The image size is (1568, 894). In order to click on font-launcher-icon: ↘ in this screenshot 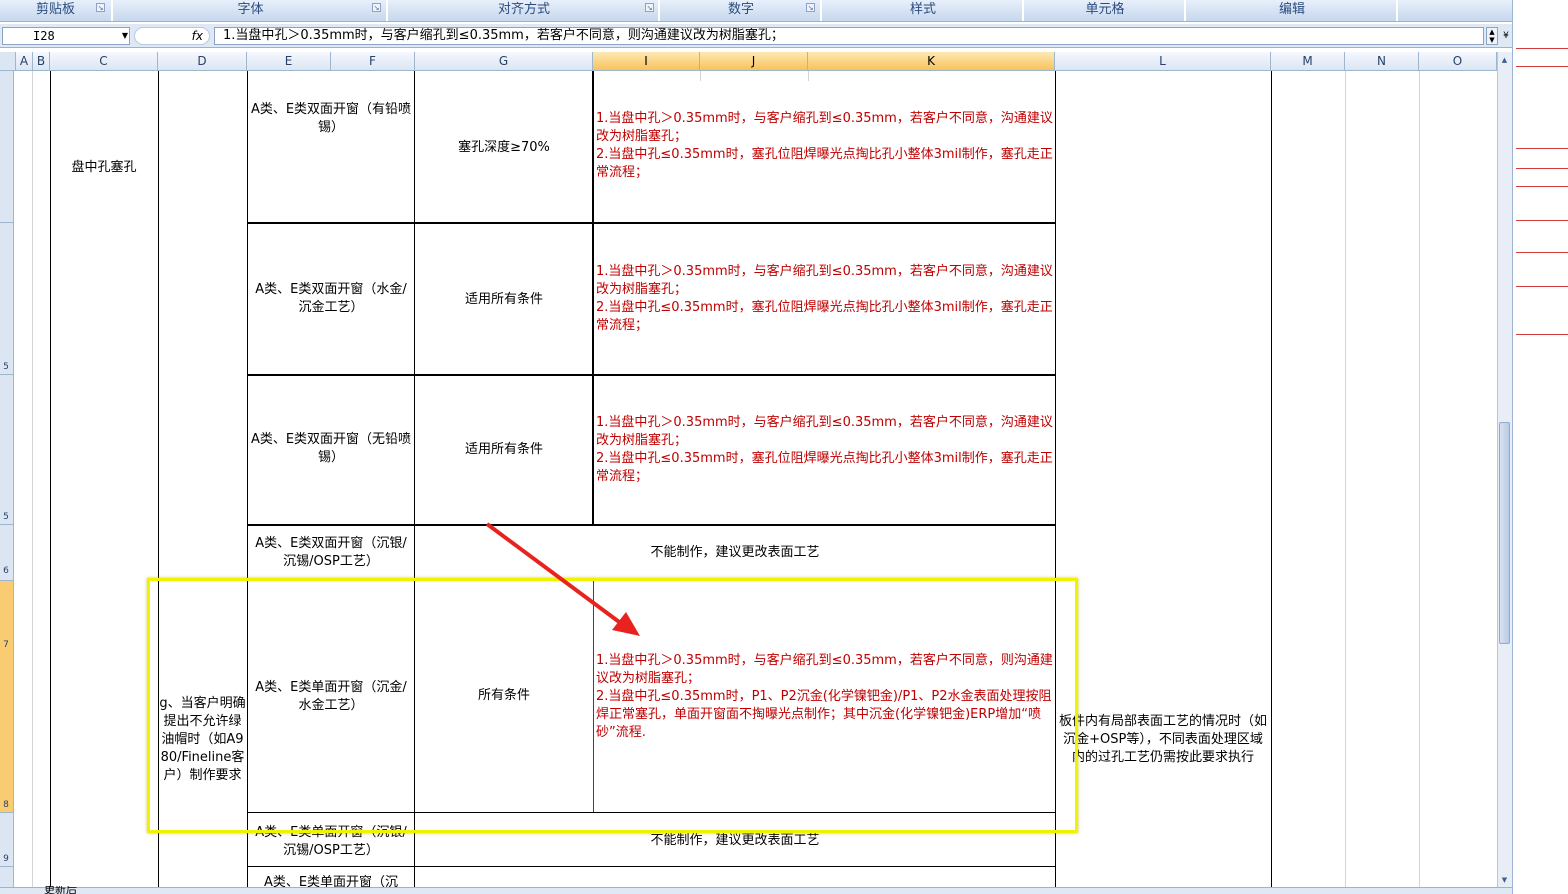, I will do `click(376, 7)`.